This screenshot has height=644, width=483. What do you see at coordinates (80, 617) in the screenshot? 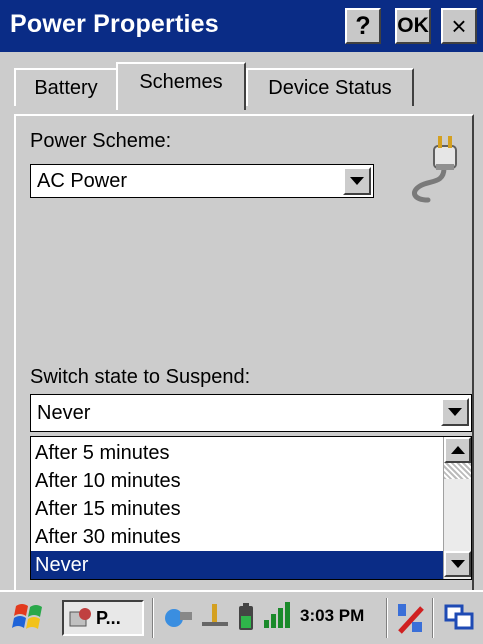
I see `app-icon` at bounding box center [80, 617].